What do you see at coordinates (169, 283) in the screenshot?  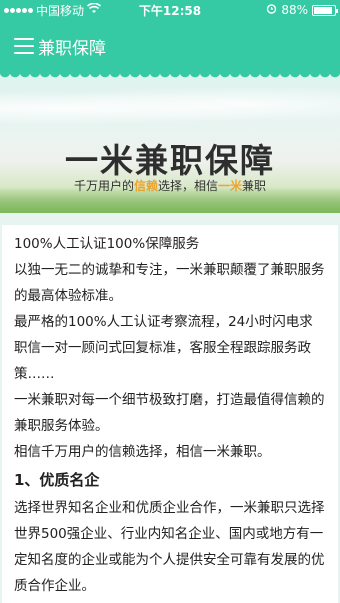 I see `intro-paragraph: 以独一无二的诚挚和专注，一米兼职颠覆了兼职服务的最高体验标准。` at bounding box center [169, 283].